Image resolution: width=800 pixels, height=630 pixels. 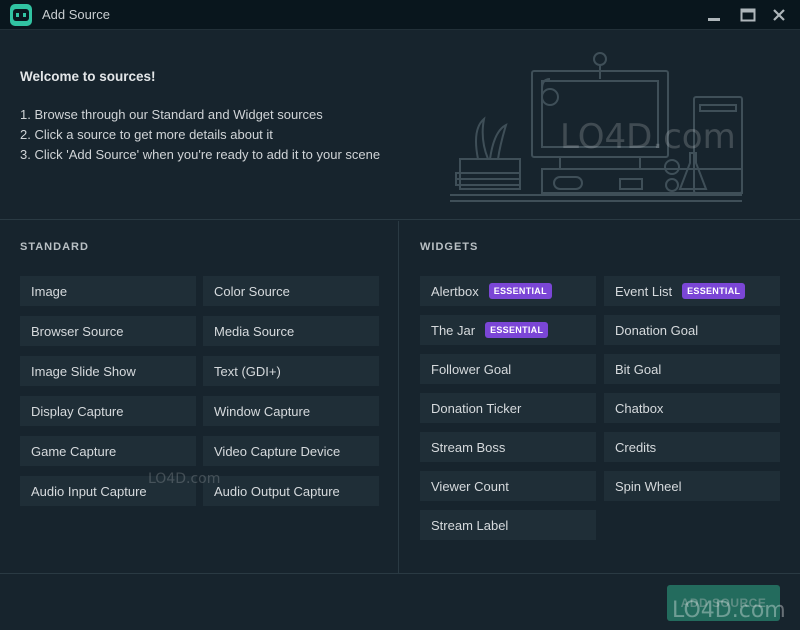 I want to click on source-media-source: Media Source, so click(x=291, y=331).